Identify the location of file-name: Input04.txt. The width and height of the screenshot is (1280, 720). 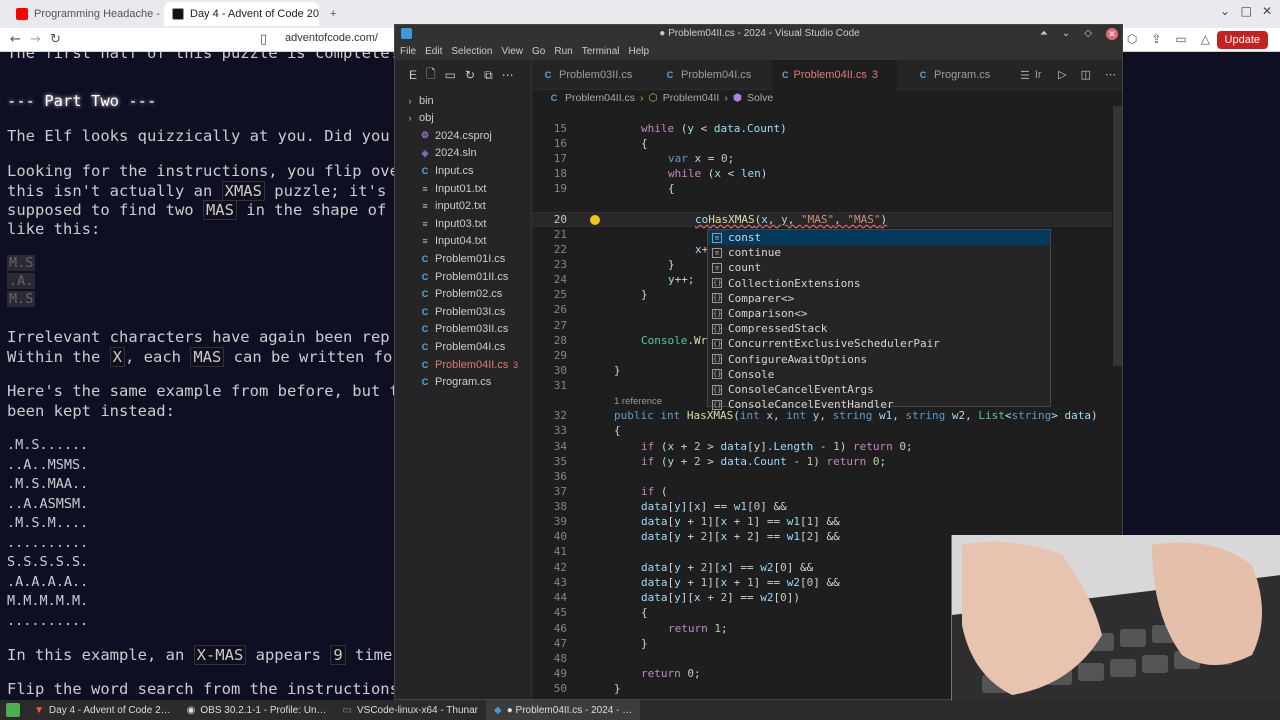
(461, 241).